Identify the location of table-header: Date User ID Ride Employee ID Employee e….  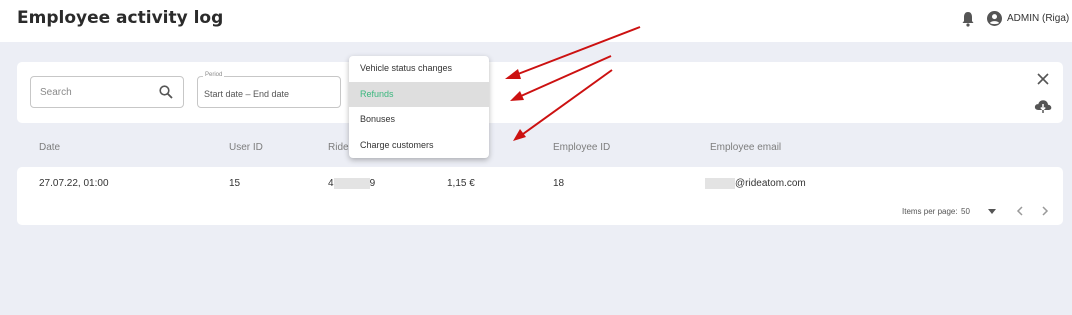
(540, 148).